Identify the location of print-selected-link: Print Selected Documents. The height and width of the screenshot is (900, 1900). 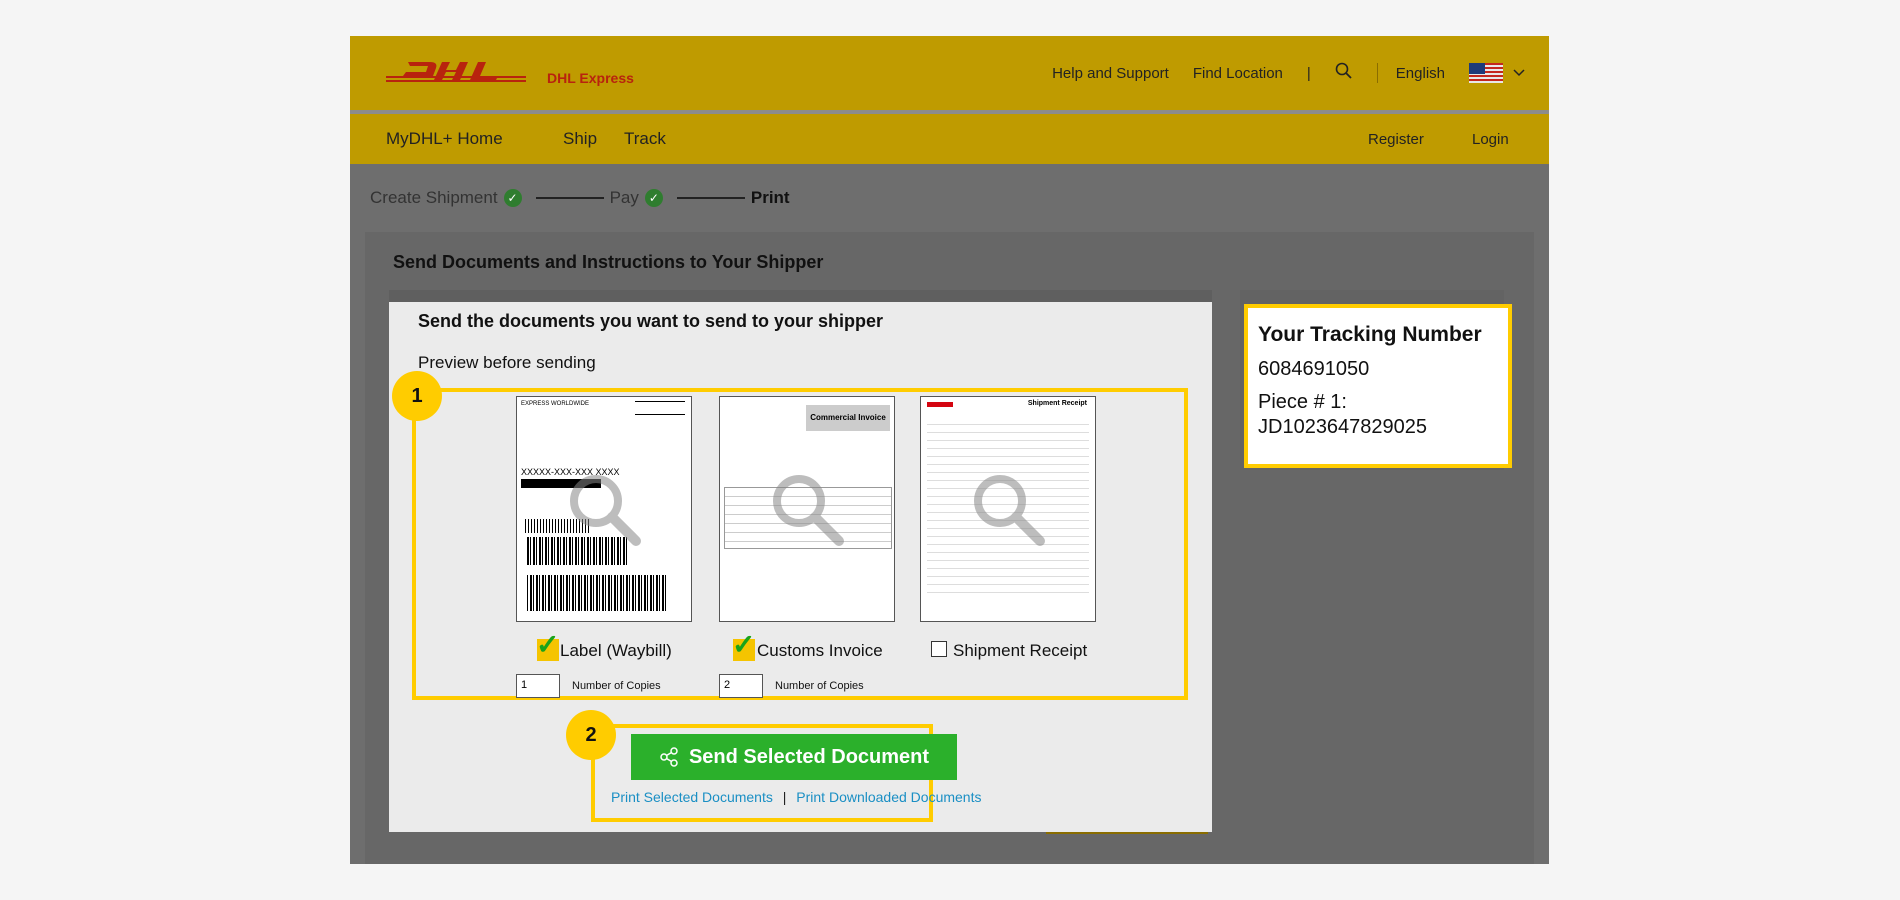
(692, 797).